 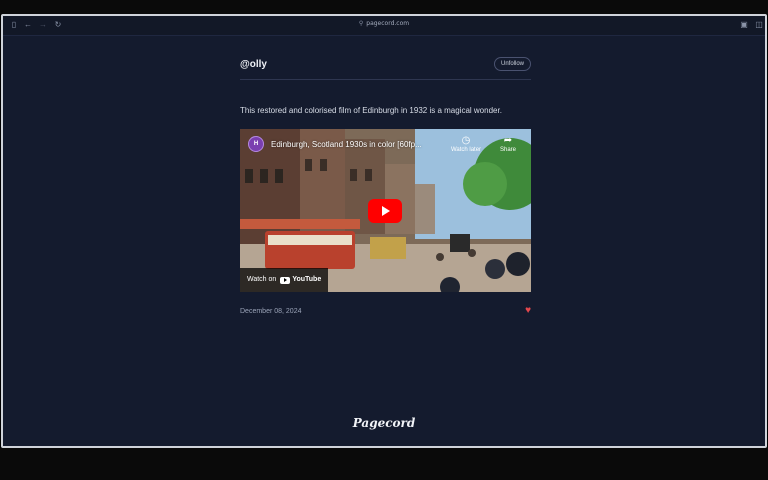 I want to click on browser-toolbar: ▯ ← → ↻ ⚲ pagecord.com ▣ ◫, so click(x=384, y=26).